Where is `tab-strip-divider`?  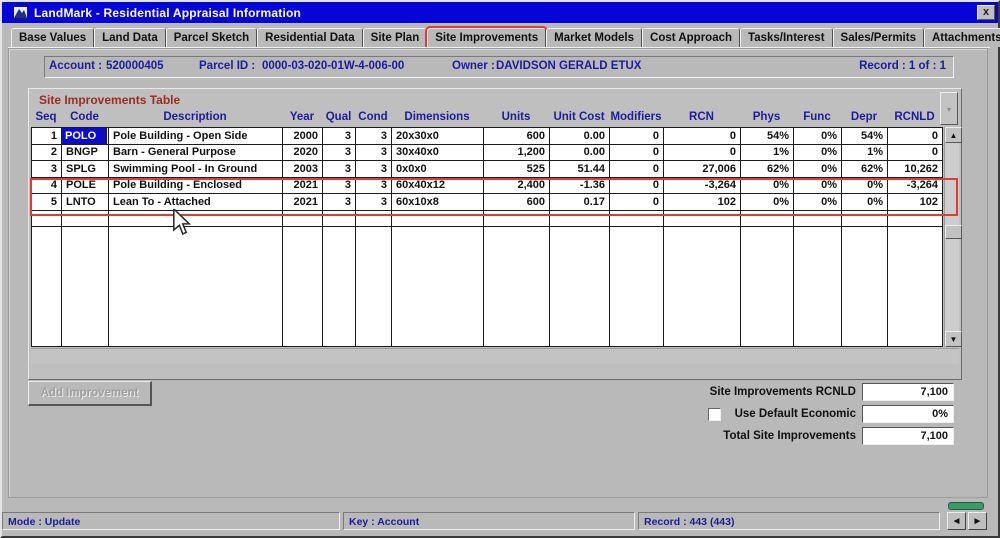 tab-strip-divider is located at coordinates (499, 48).